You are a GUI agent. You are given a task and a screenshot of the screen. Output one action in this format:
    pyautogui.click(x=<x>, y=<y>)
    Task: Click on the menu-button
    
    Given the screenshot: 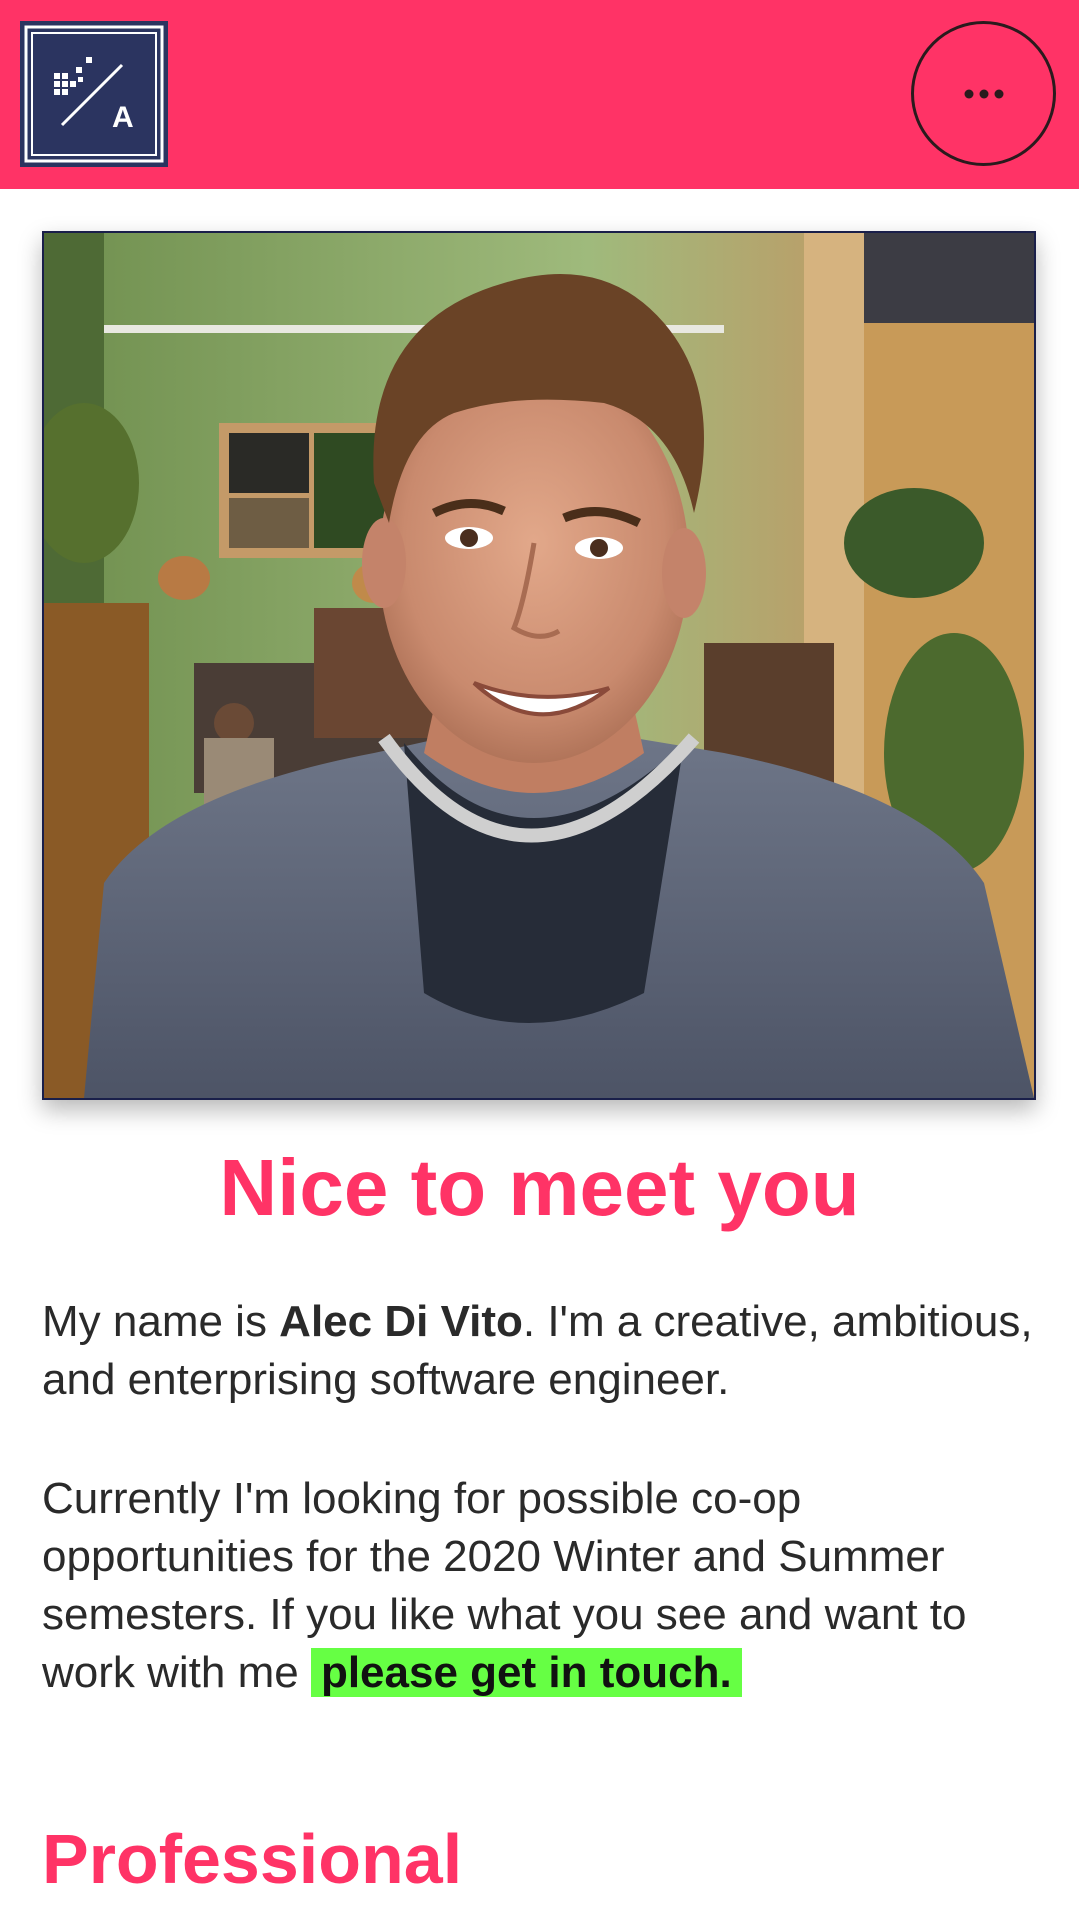 What is the action you would take?
    pyautogui.click(x=983, y=93)
    